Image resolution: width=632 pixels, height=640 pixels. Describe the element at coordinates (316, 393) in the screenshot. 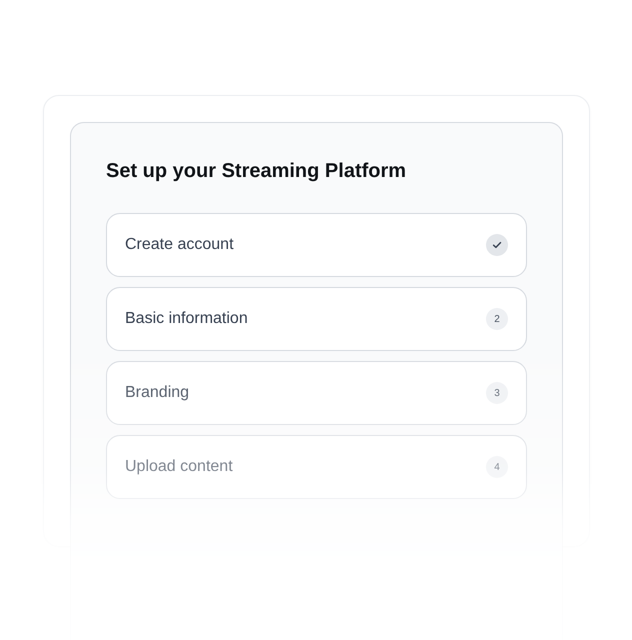

I see `step-item: Branding 3` at that location.